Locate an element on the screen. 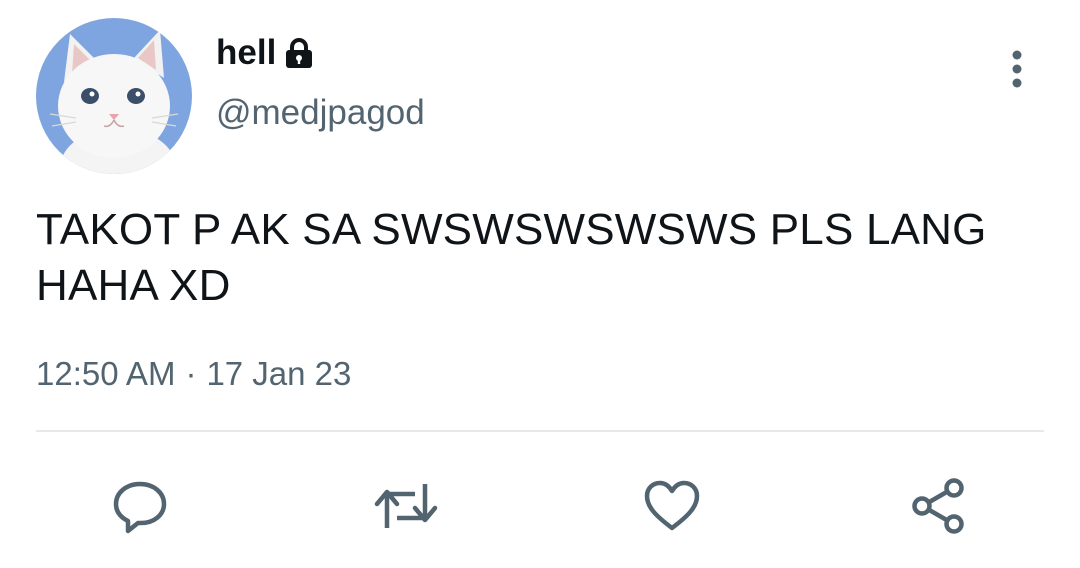 The height and width of the screenshot is (568, 1080). more-options-button is located at coordinates (1017, 69).